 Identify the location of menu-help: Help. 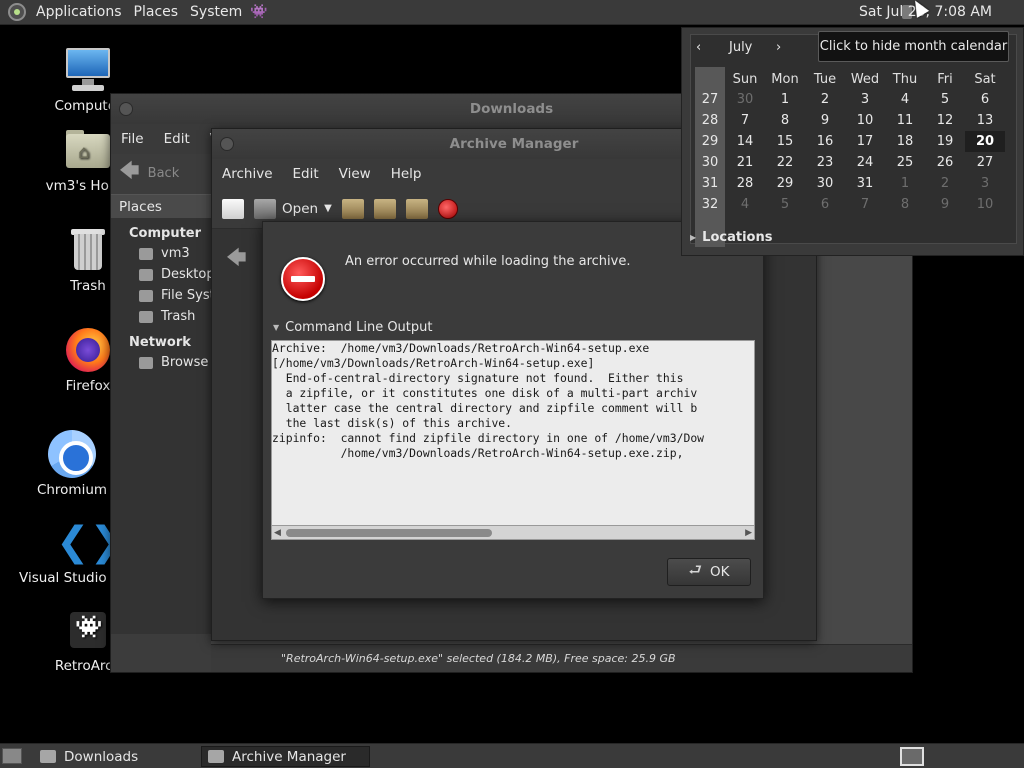
(406, 174).